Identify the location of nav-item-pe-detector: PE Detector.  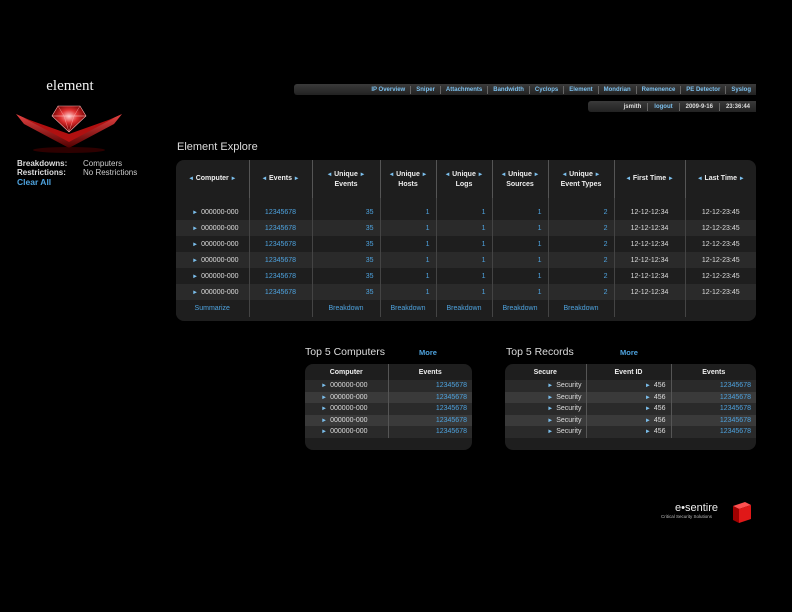
(702, 89).